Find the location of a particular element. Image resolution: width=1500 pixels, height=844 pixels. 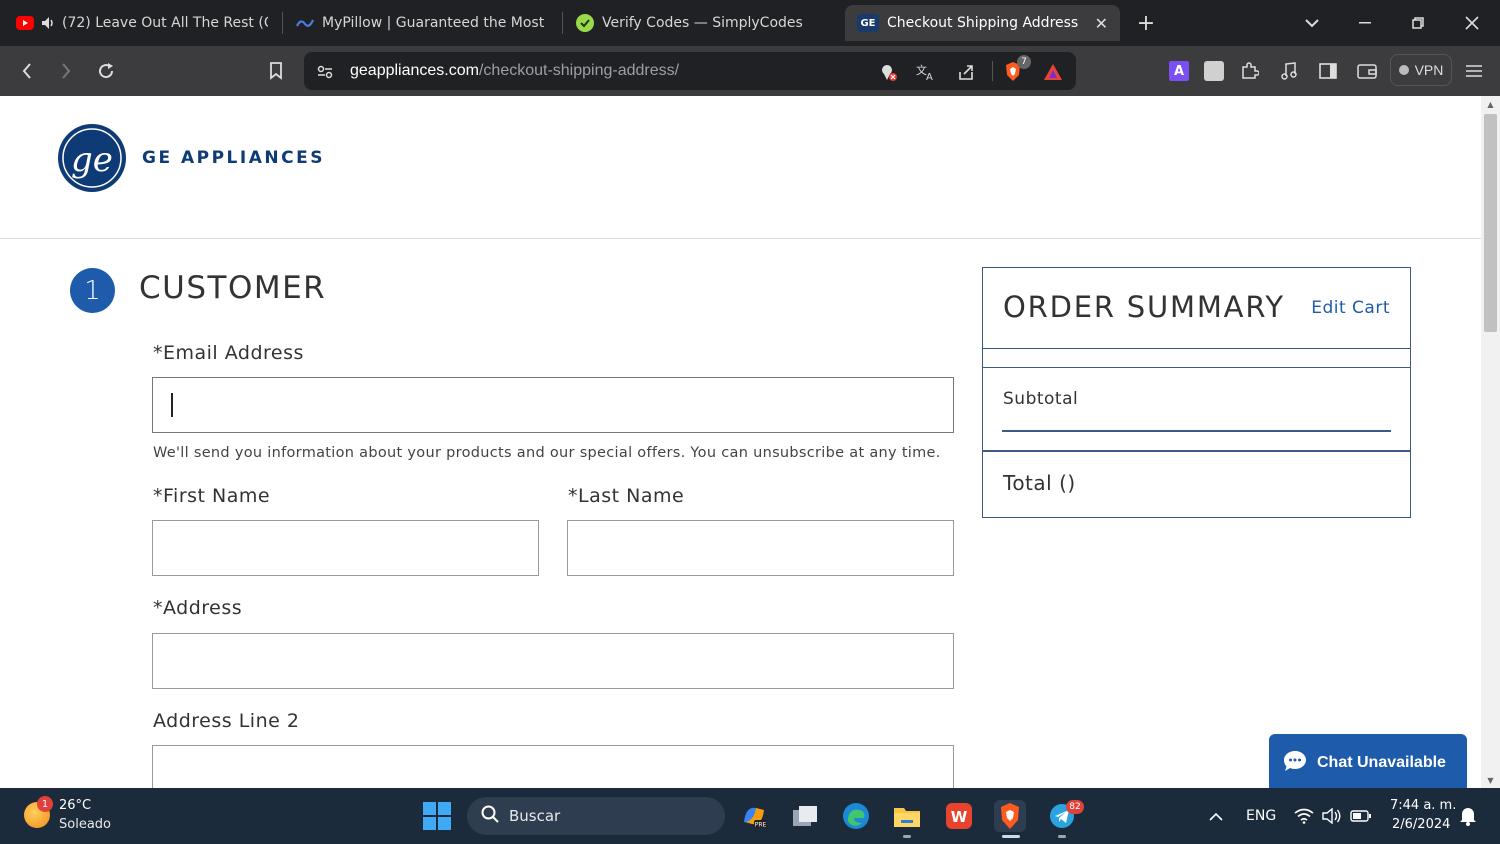

volume-icon is located at coordinates (1332, 816).